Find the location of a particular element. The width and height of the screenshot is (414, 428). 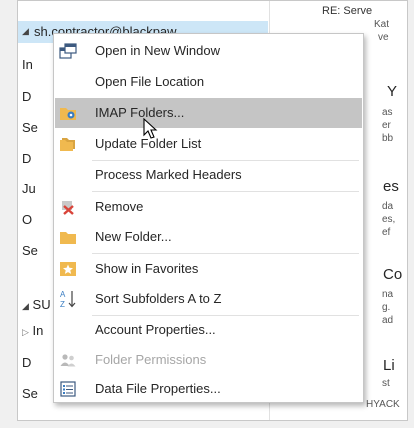

menu-process-marked-headers: Process Marked Headers is located at coordinates (208, 175).